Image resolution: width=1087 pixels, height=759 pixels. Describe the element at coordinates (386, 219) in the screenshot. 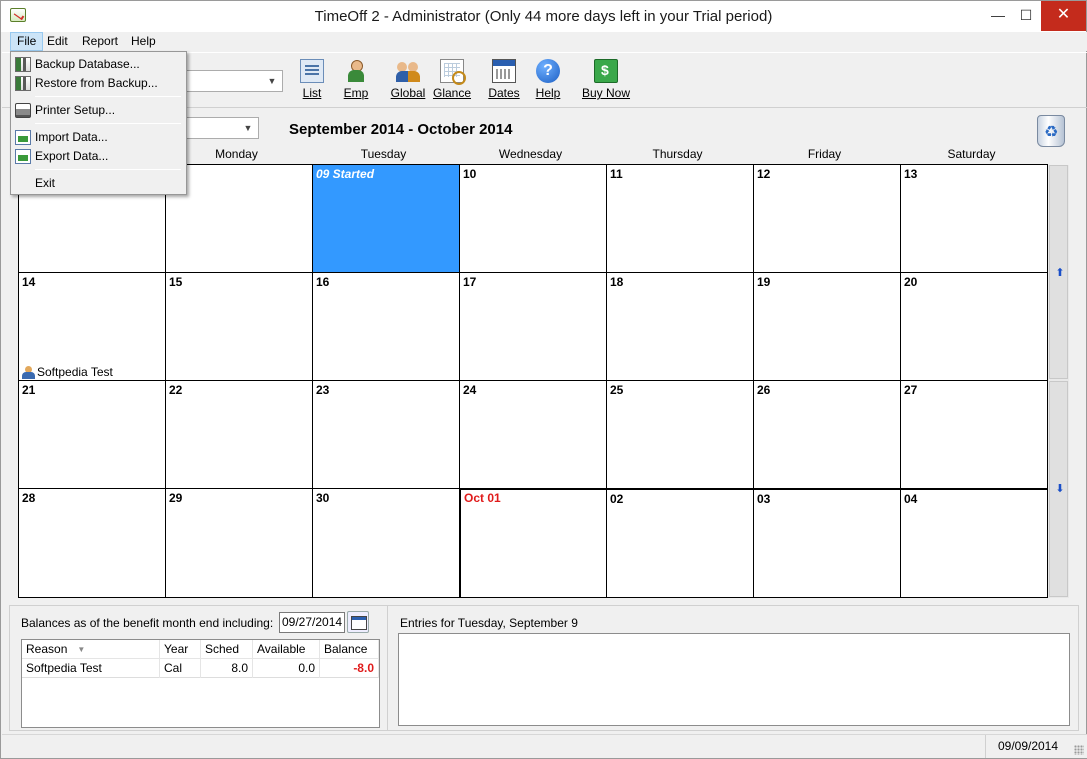

I see `day-cell-selected: 09 Started` at that location.